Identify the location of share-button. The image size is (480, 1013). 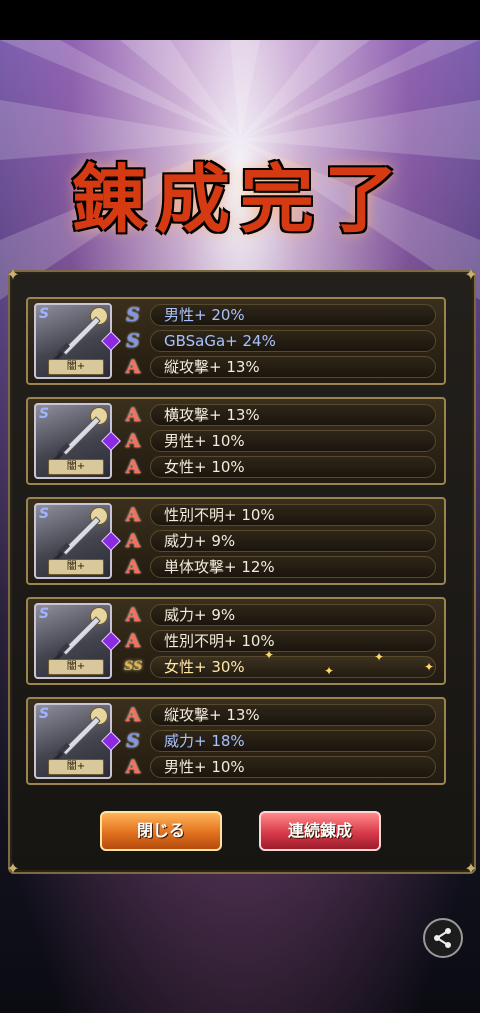
(443, 938).